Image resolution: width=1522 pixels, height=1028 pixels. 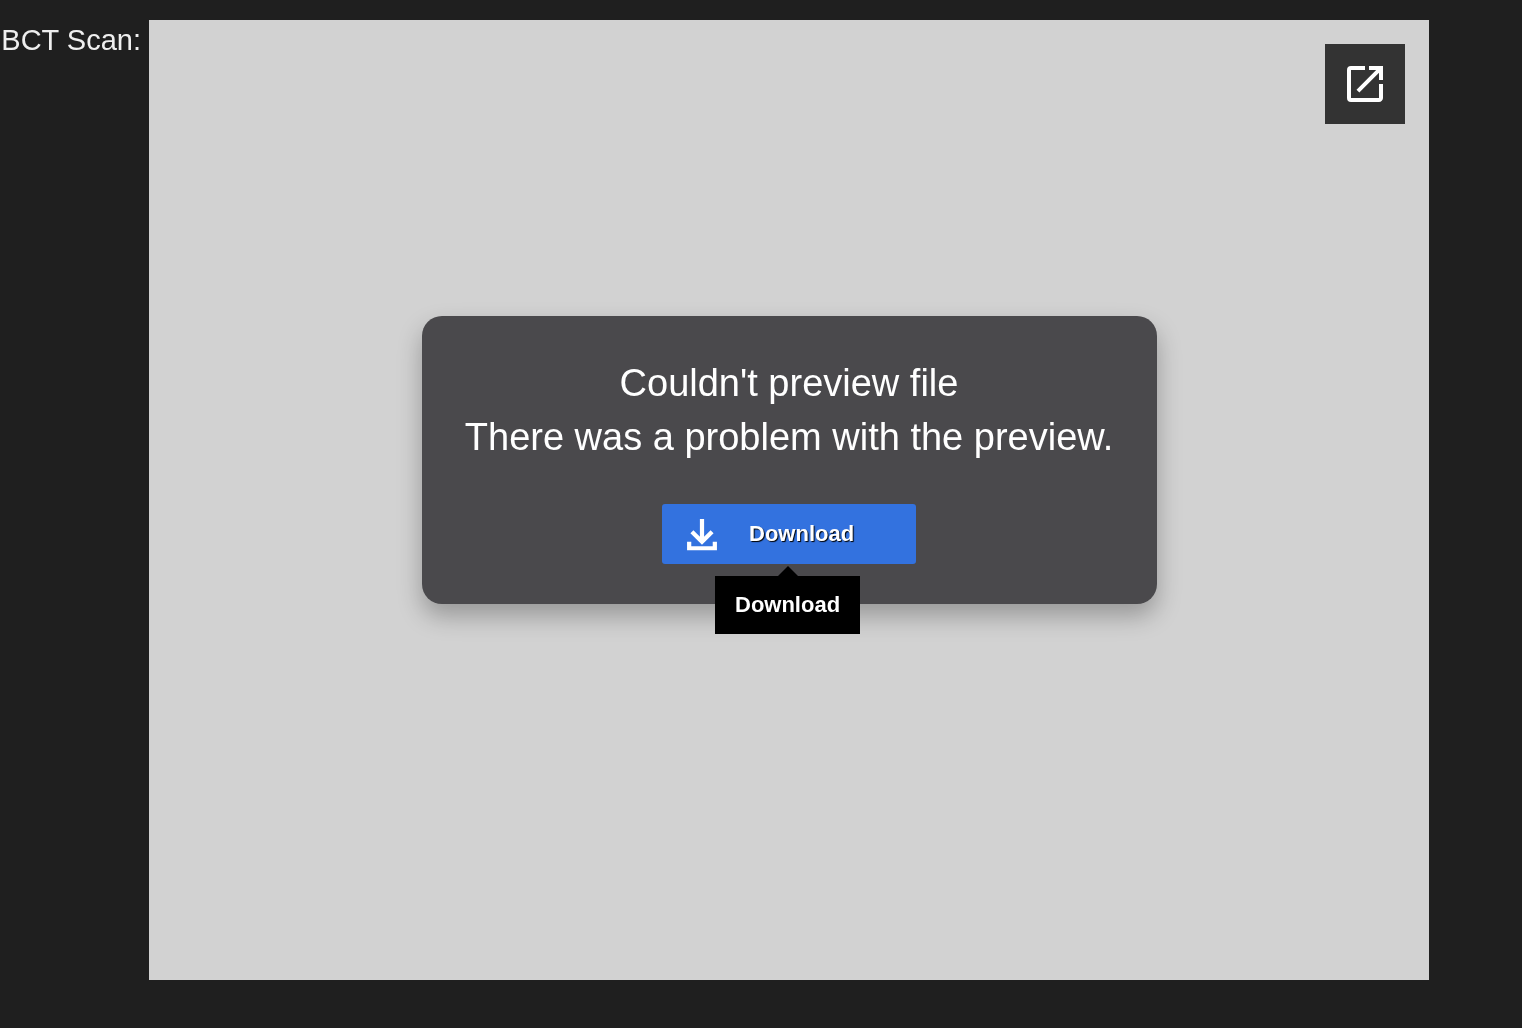 What do you see at coordinates (789, 534) in the screenshot?
I see `download-button: Download` at bounding box center [789, 534].